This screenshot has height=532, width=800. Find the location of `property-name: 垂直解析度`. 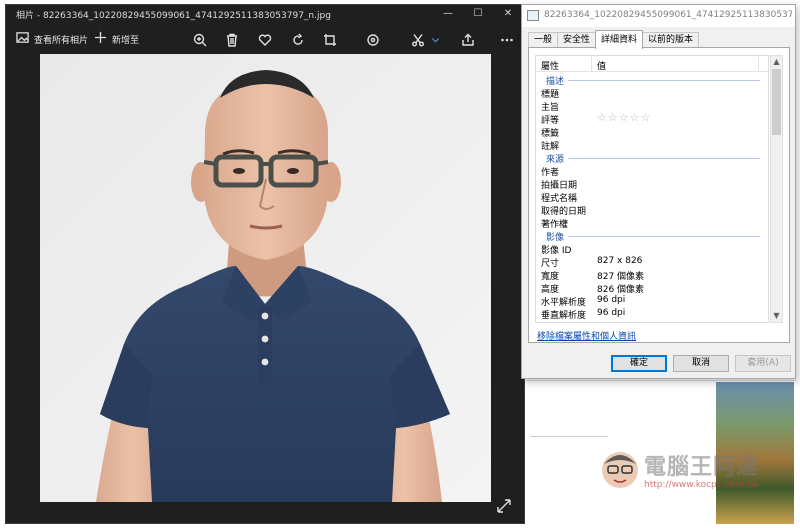

property-name: 垂直解析度 is located at coordinates (564, 316).